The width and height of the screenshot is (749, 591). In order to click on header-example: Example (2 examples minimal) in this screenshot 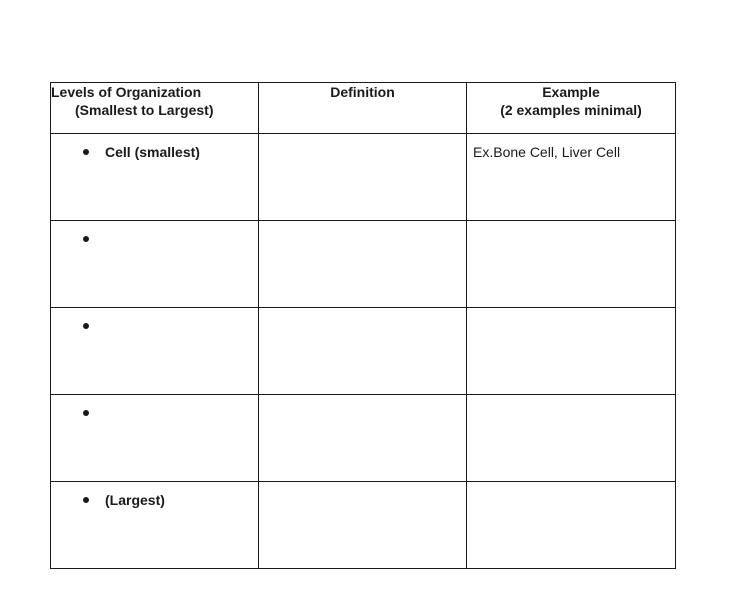, I will do `click(571, 108)`.